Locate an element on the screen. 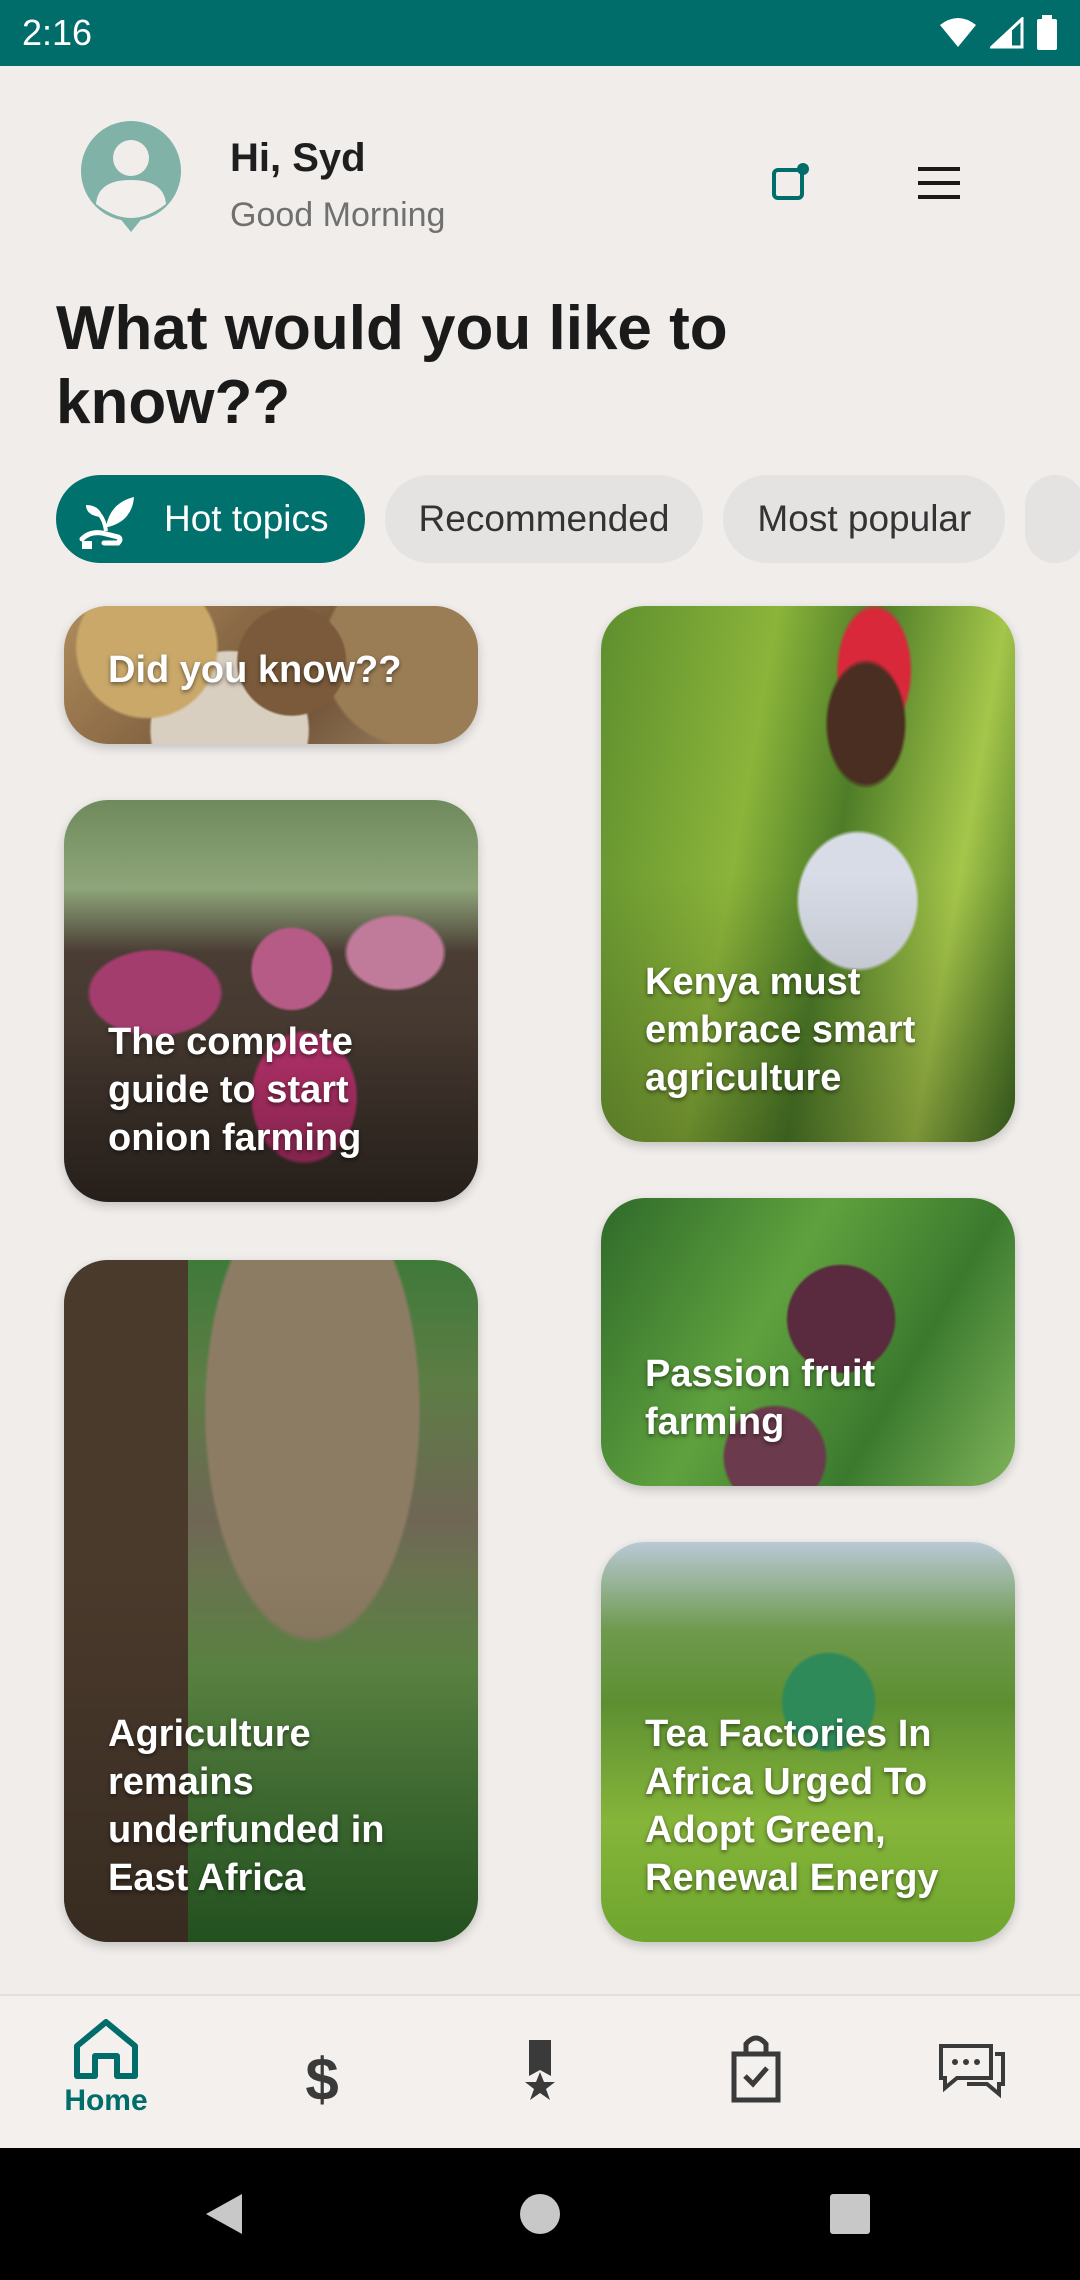  chip-hot-topics: Hot topics is located at coordinates (210, 519).